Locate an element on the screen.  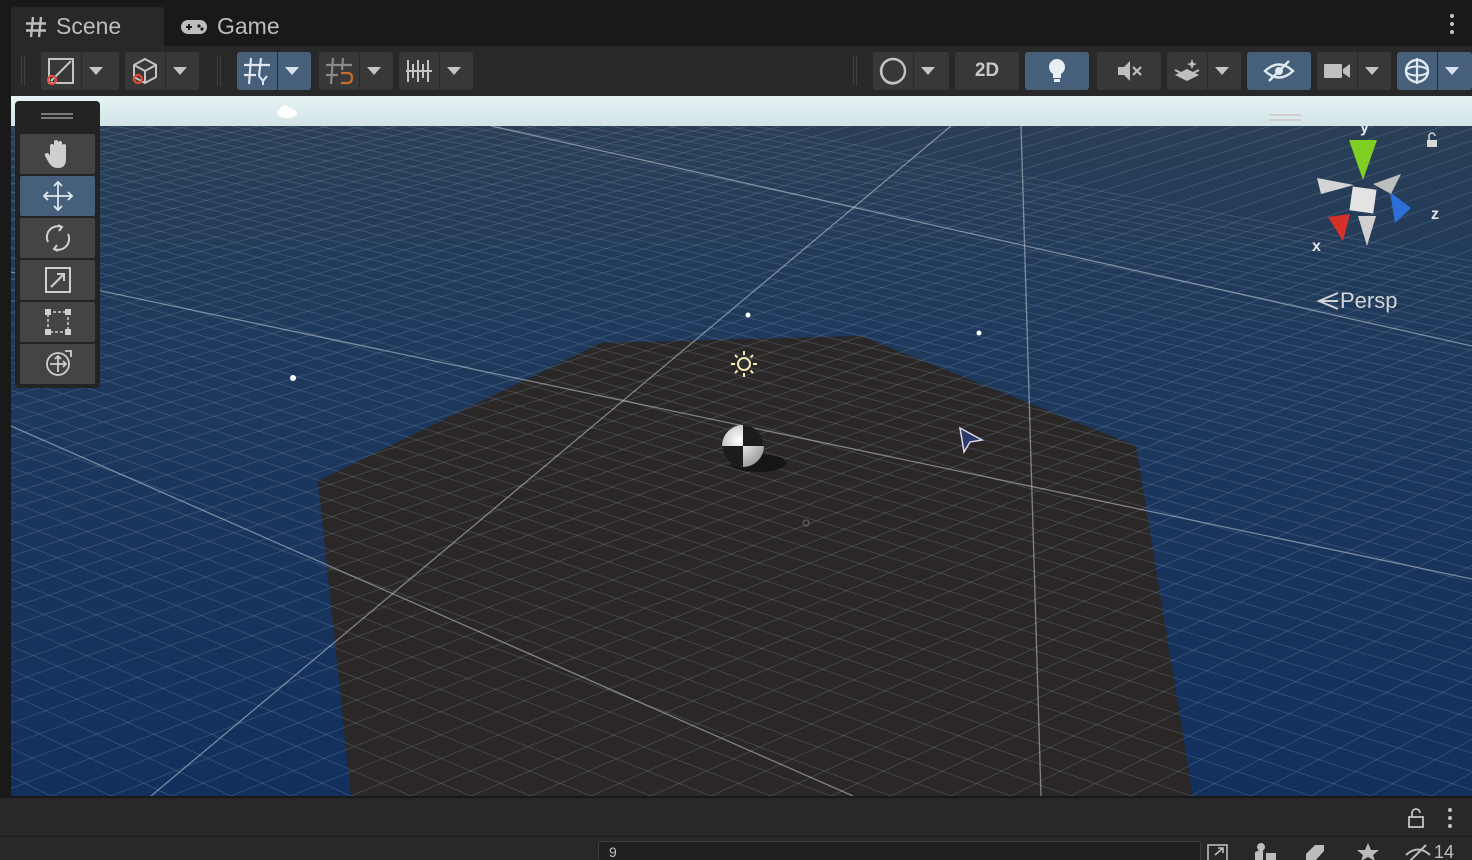
grid-snapping-toggle is located at coordinates (356, 71).